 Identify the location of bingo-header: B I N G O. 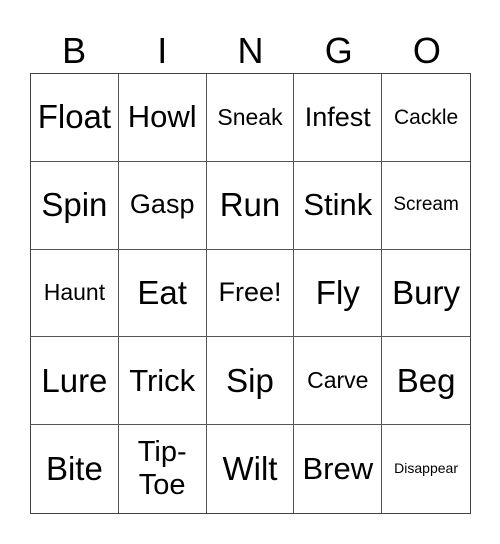
(250, 51).